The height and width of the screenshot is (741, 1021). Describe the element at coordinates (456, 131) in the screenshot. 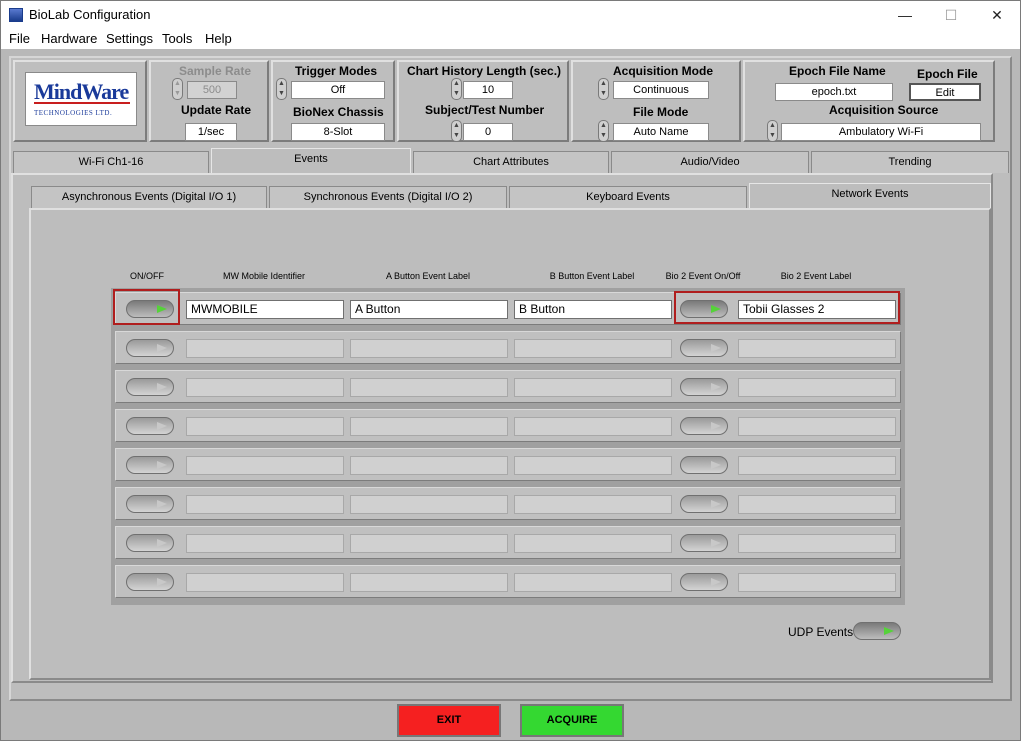

I see `subject-number-stepper: ▲ ▼` at that location.